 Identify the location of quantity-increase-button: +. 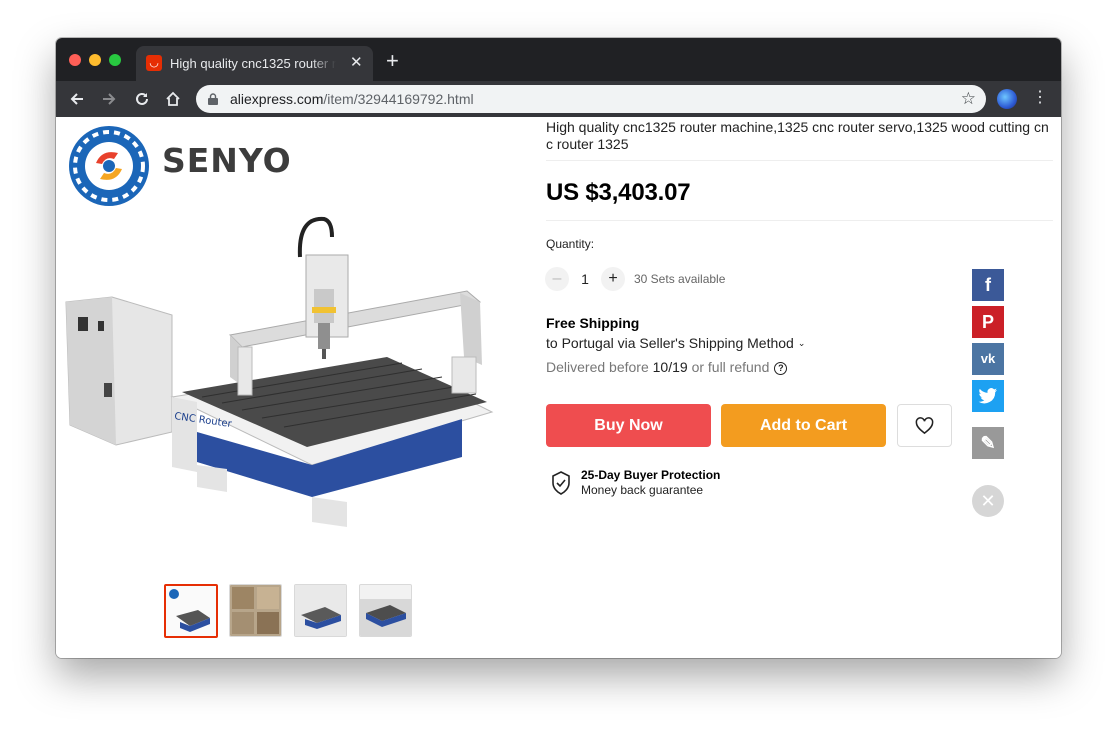
(613, 279).